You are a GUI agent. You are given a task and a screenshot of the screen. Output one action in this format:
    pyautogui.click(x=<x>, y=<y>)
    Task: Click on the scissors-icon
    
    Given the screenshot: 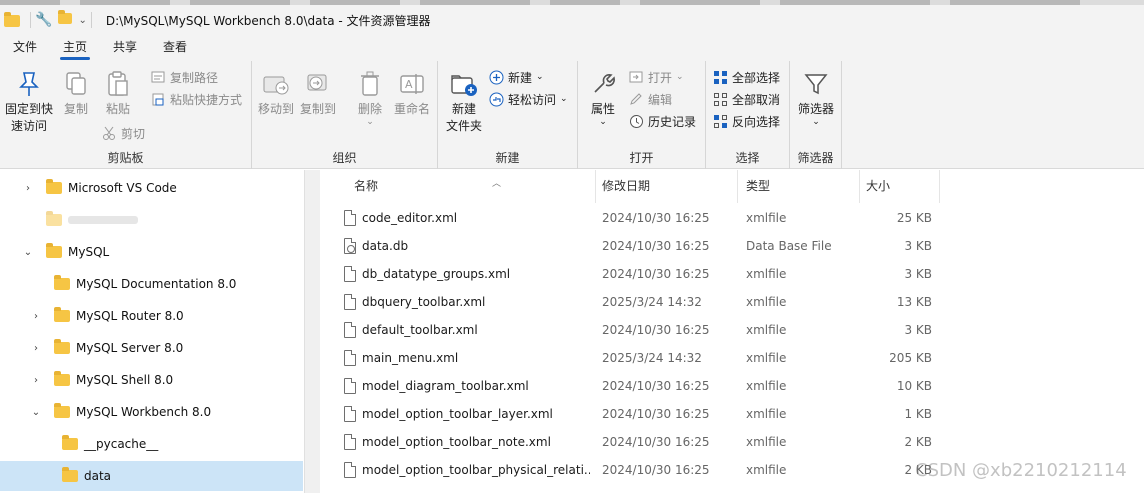 What is the action you would take?
    pyautogui.click(x=109, y=133)
    